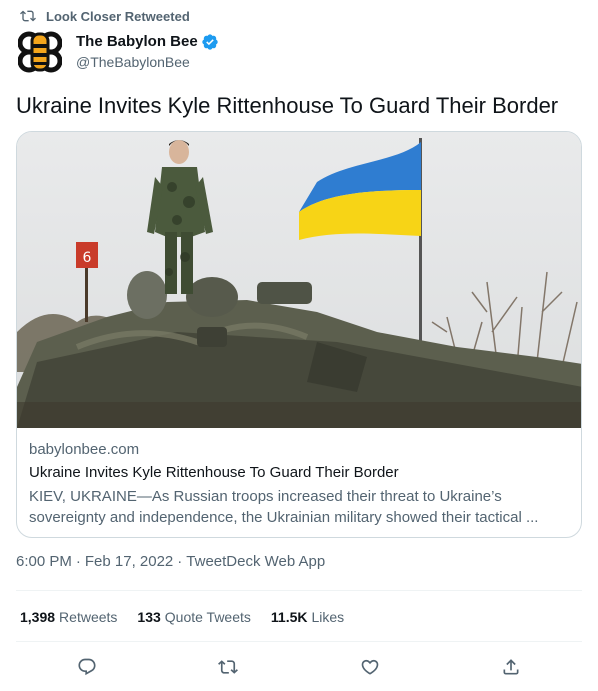 This screenshot has width=598, height=691. Describe the element at coordinates (207, 617) in the screenshot. I see `quote-tweets-label: Quote Tweets` at that location.